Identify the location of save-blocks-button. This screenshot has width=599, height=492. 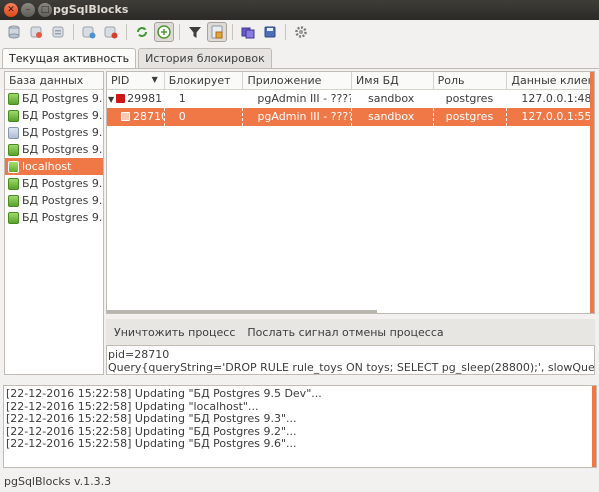
(248, 32).